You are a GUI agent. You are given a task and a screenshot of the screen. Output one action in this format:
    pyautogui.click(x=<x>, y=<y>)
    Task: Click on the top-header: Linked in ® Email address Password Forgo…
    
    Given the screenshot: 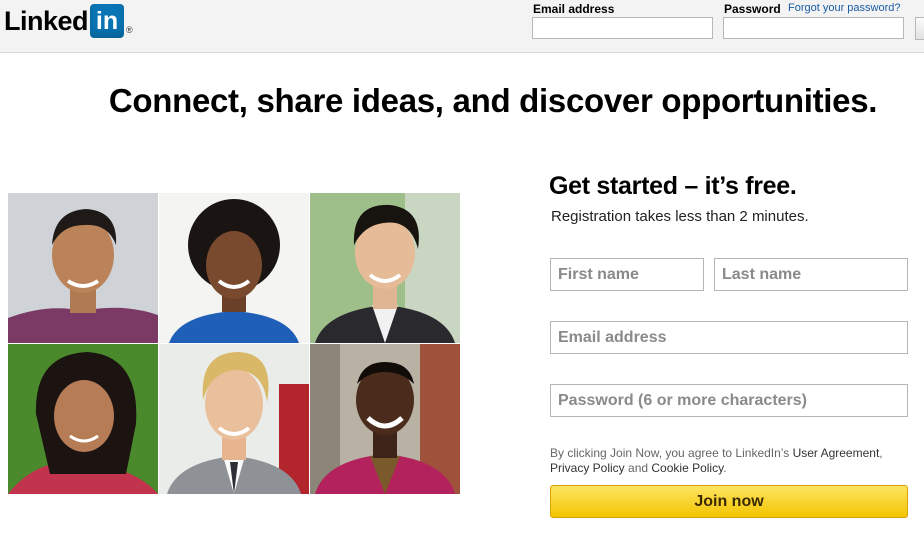 What is the action you would take?
    pyautogui.click(x=462, y=26)
    